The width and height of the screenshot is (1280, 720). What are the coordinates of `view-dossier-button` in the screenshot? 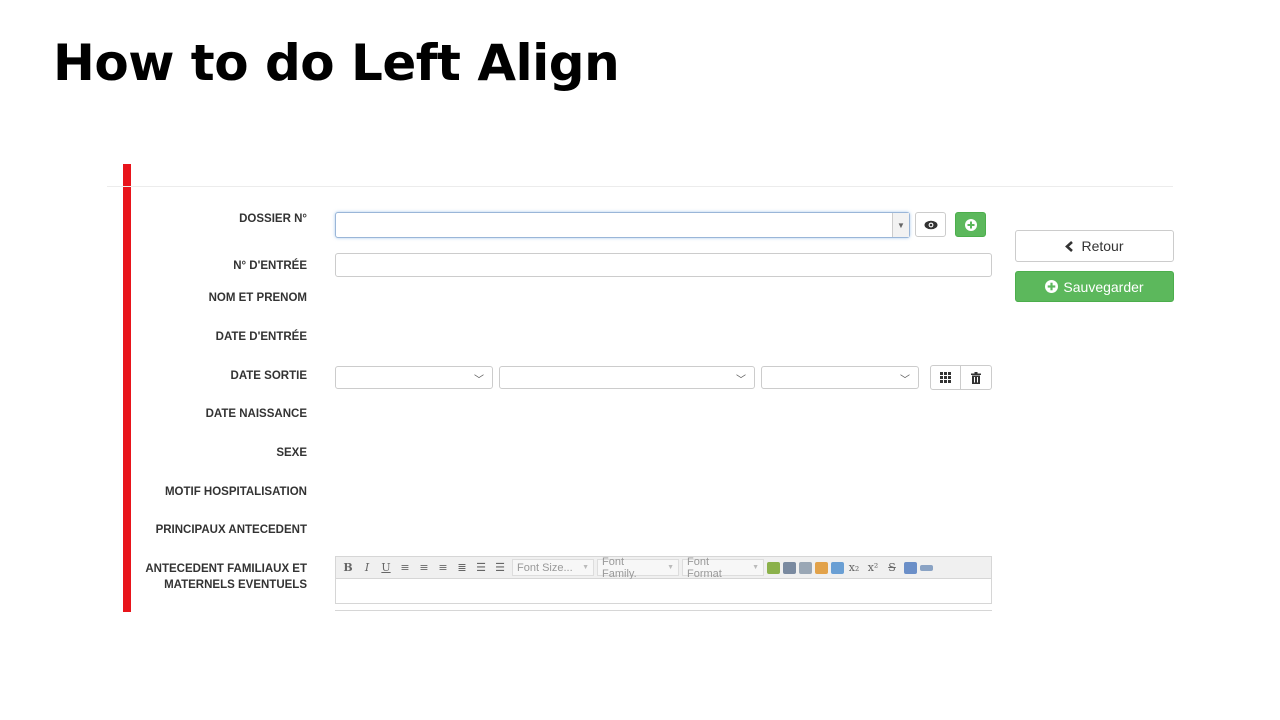 It's located at (930, 224).